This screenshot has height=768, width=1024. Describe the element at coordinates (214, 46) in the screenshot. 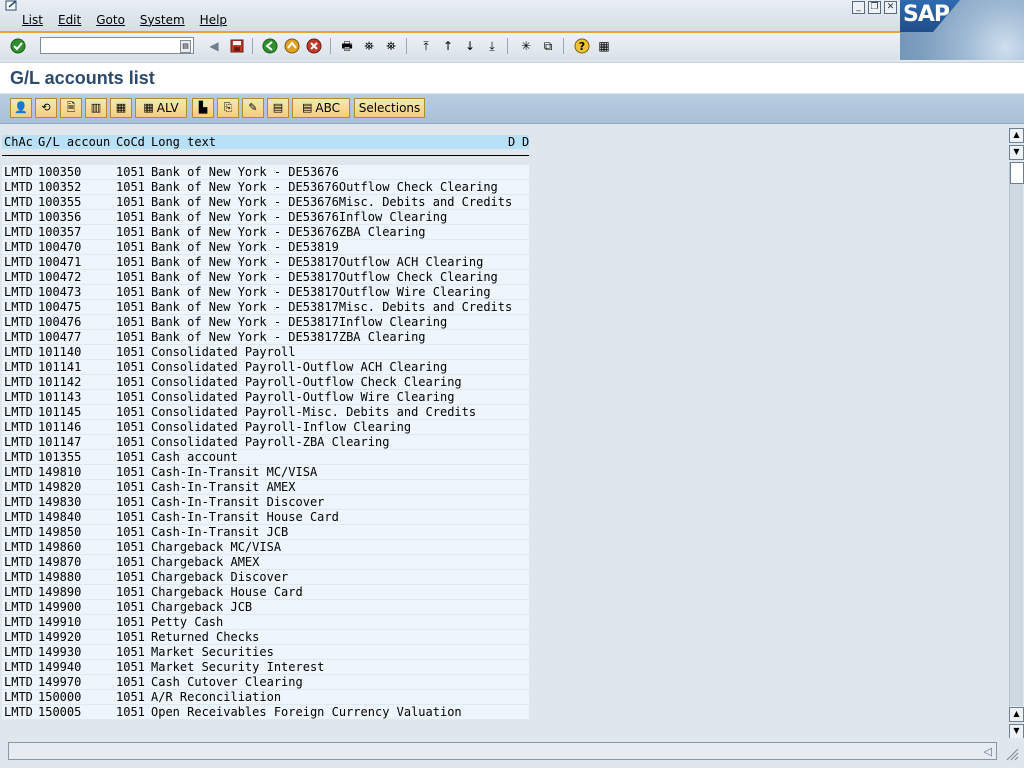

I see `collapse-left-icon: ◀` at that location.